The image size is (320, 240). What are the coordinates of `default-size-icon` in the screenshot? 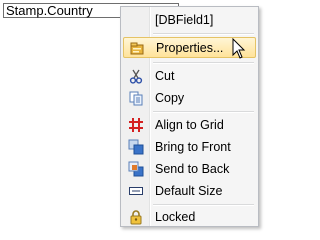 It's located at (136, 191).